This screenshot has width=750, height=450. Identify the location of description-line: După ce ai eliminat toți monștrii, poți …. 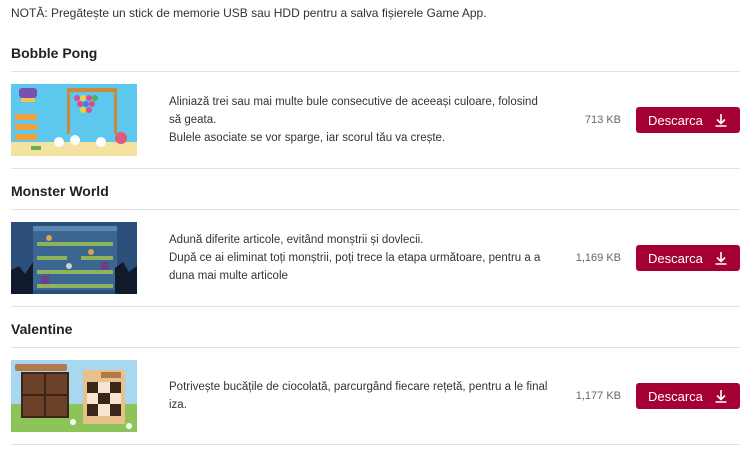
(355, 267).